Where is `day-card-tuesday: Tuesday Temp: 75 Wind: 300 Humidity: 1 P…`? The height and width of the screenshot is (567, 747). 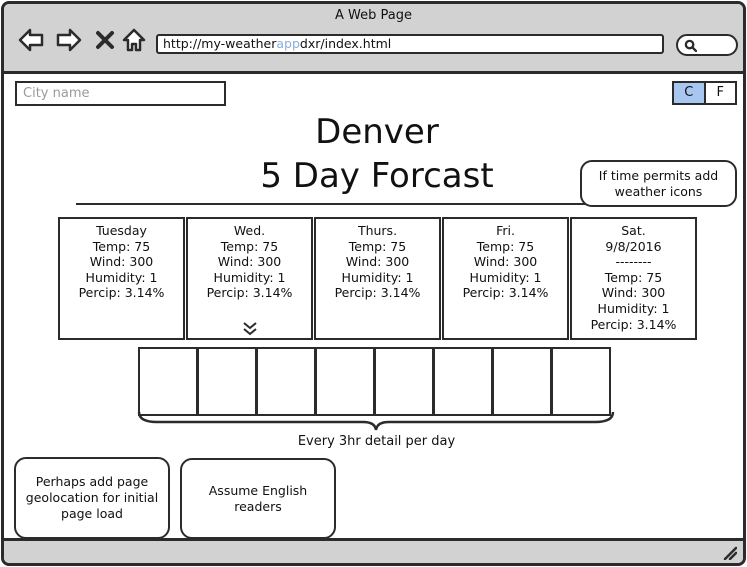 day-card-tuesday: Tuesday Temp: 75 Wind: 300 Humidity: 1 P… is located at coordinates (121, 278).